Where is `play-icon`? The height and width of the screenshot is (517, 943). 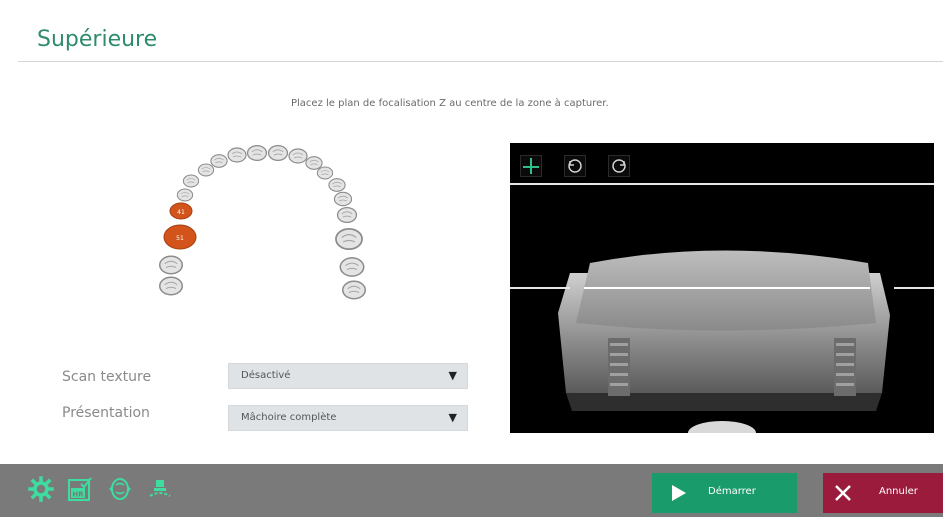
play-icon is located at coordinates (679, 493).